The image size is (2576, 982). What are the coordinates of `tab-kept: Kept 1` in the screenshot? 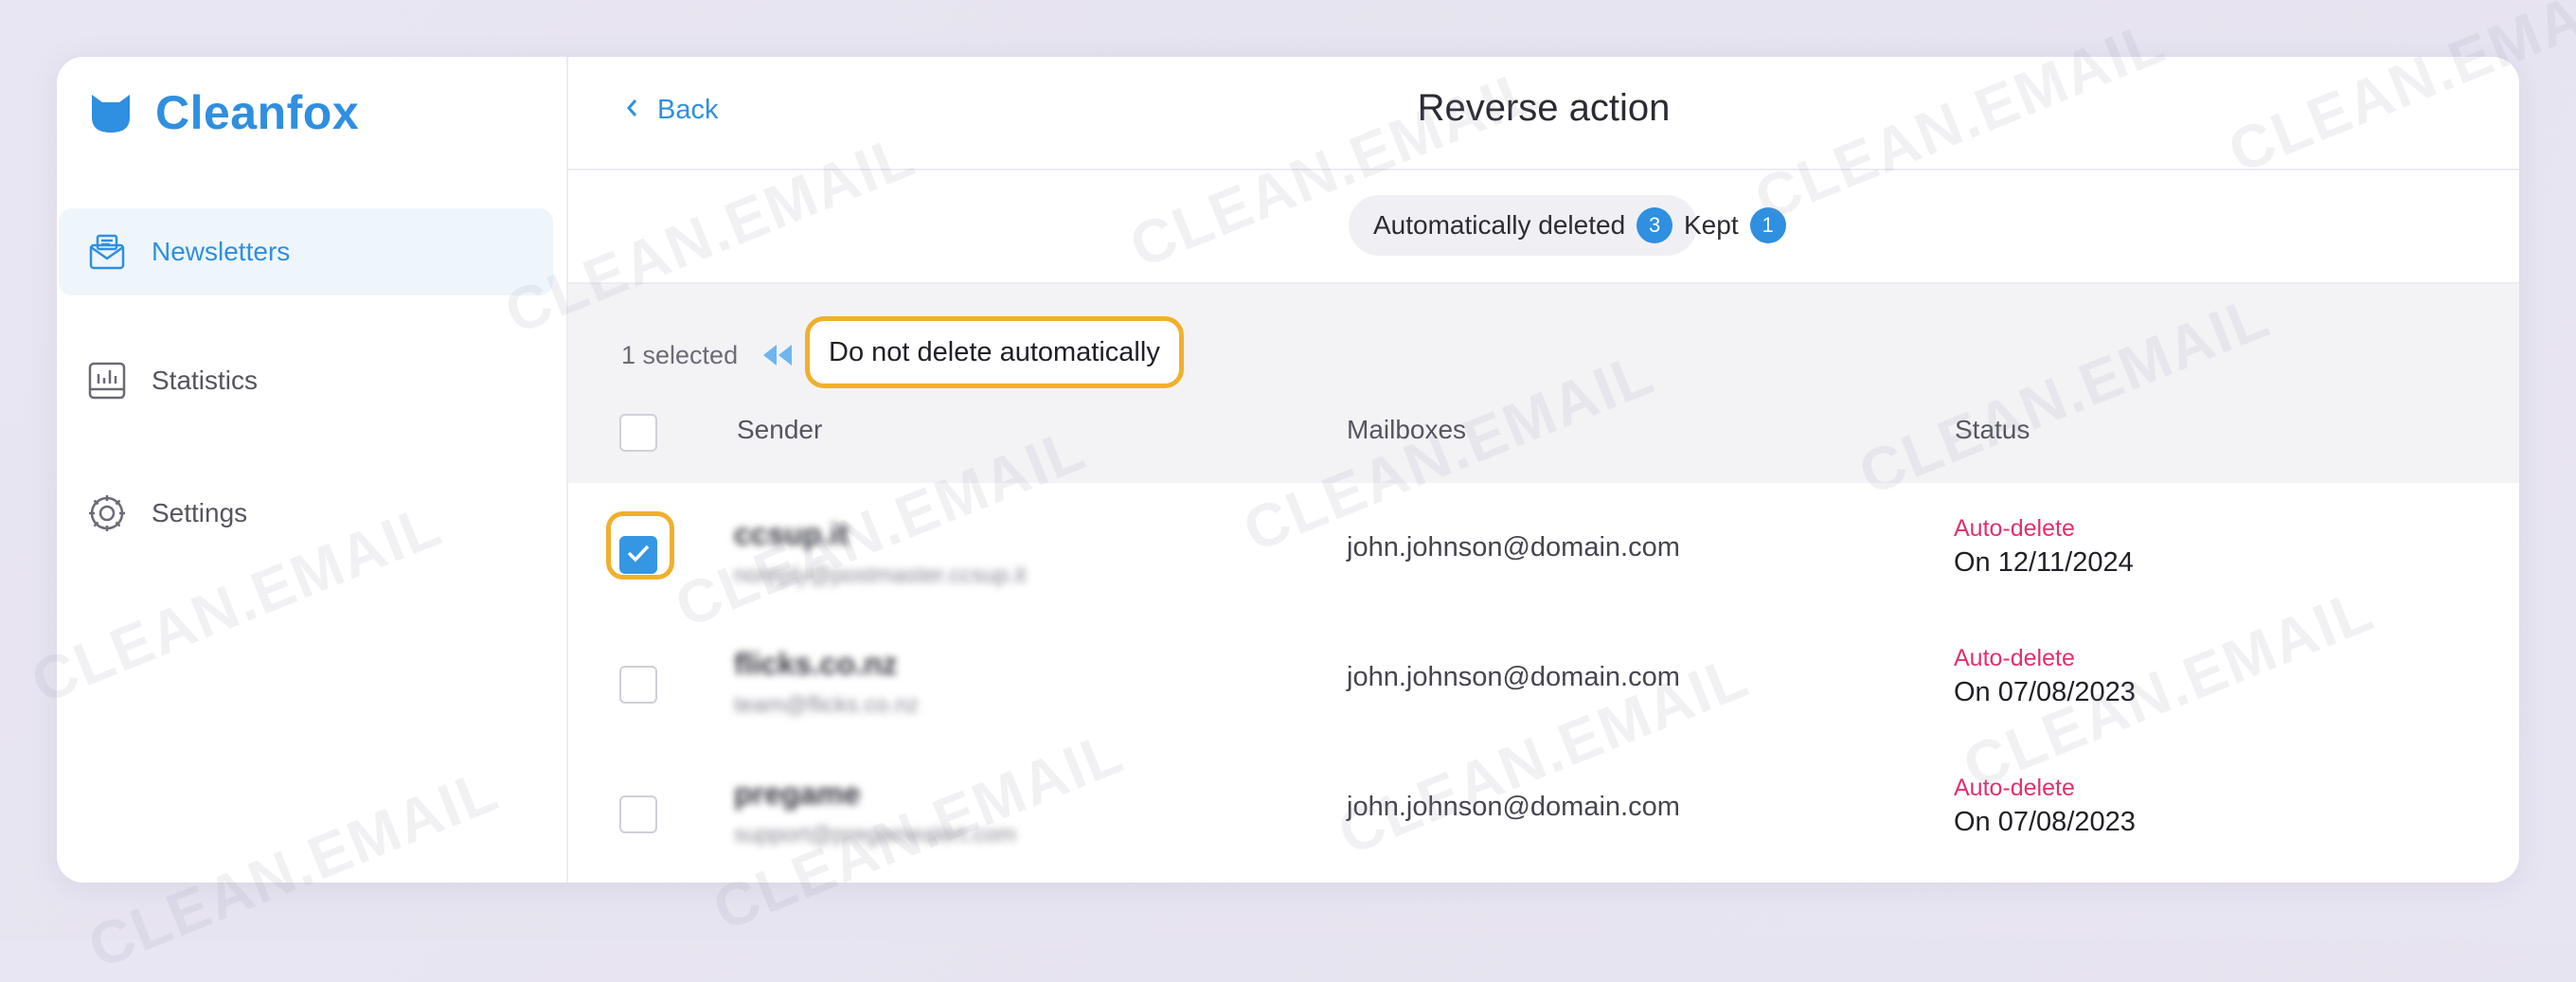 It's located at (1735, 226).